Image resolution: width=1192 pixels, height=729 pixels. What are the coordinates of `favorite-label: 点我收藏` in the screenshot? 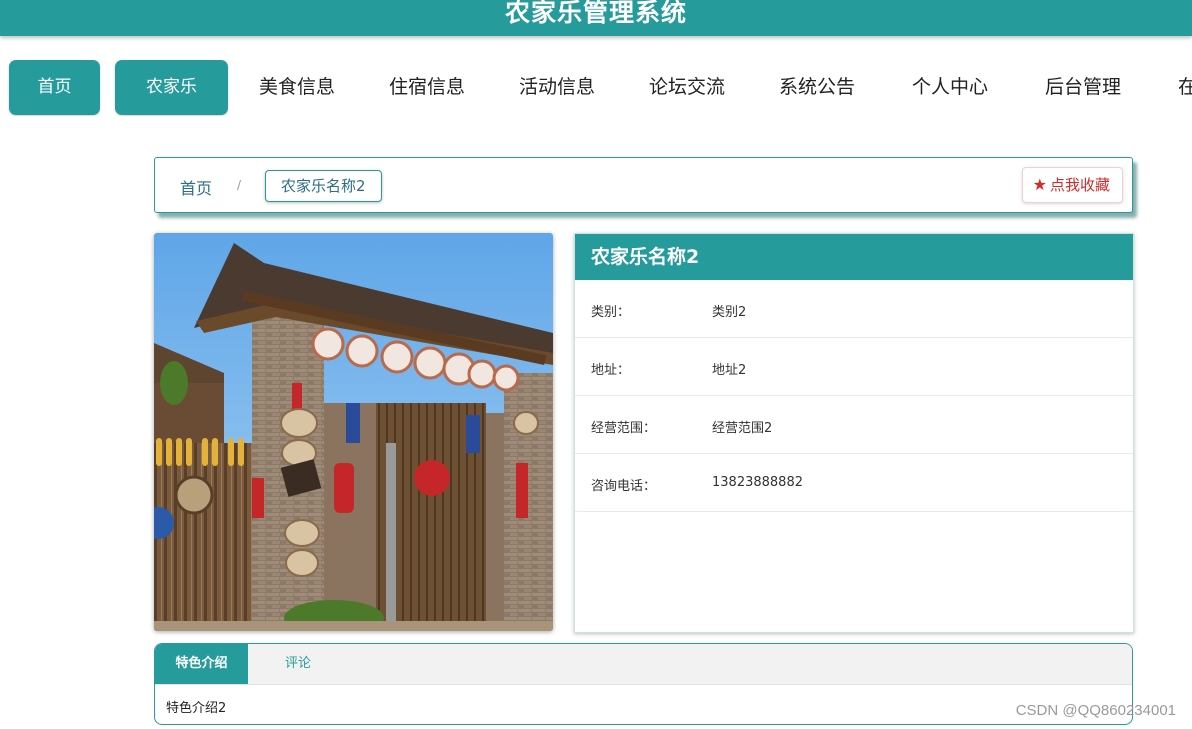 It's located at (1079, 185).